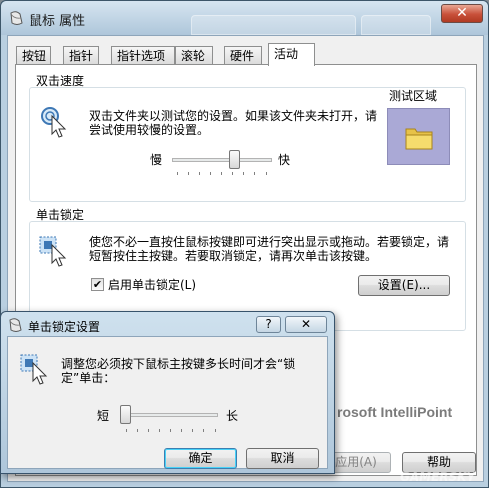 The image size is (489, 488). I want to click on tab-hardware: 硬件, so click(243, 55).